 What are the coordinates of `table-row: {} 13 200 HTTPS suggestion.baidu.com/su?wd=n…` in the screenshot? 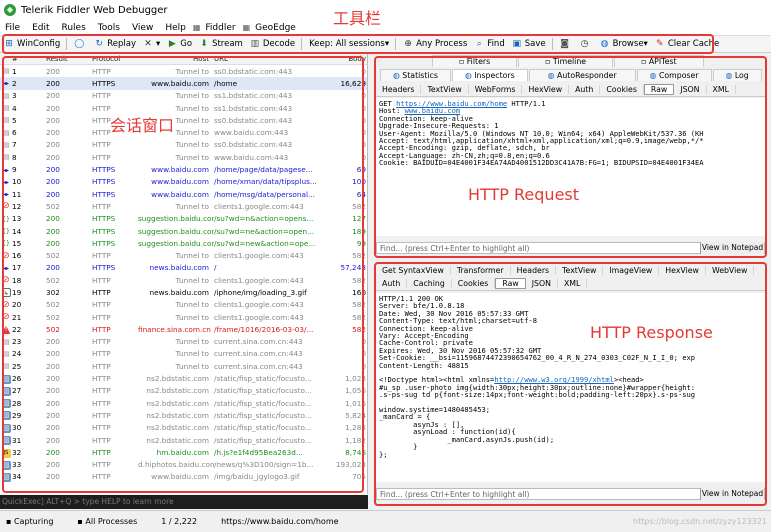 It's located at (183, 219).